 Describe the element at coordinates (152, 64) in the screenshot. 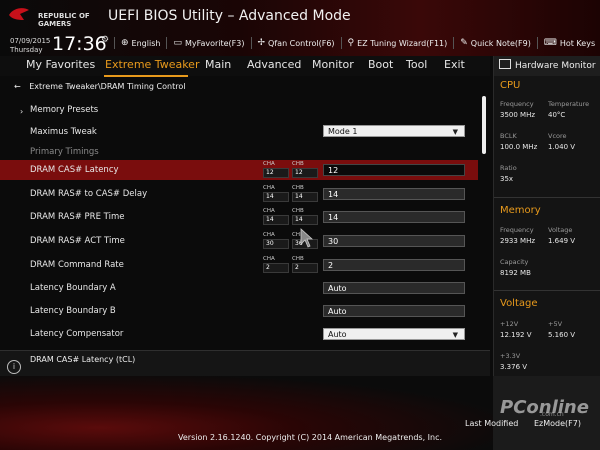

I see `tab-extreme-tweaker: Extreme Tweaker` at that location.